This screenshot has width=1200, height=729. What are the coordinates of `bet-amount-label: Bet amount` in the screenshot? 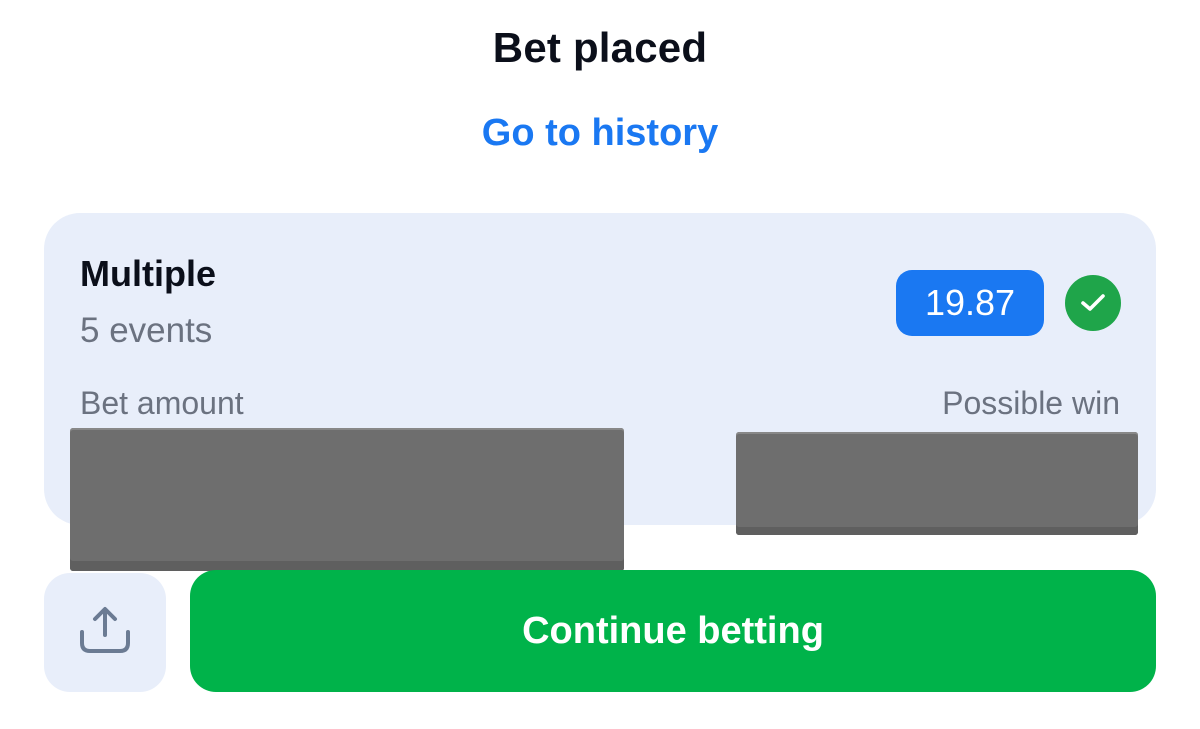 It's located at (162, 403).